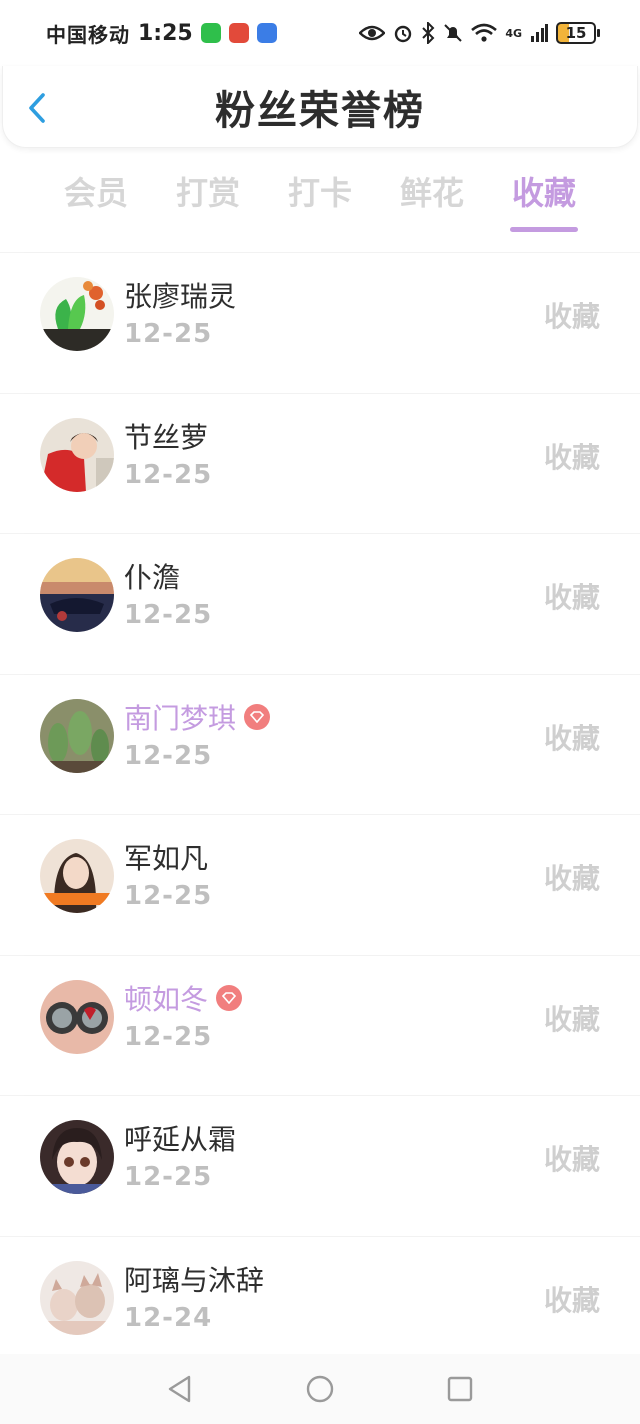  Describe the element at coordinates (96, 201) in the screenshot. I see `tab-members: 会员` at that location.